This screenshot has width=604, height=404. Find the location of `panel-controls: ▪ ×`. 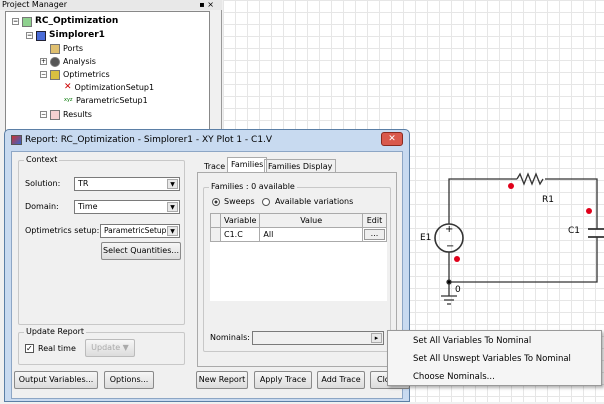

panel-controls: ▪ × is located at coordinates (206, 5).